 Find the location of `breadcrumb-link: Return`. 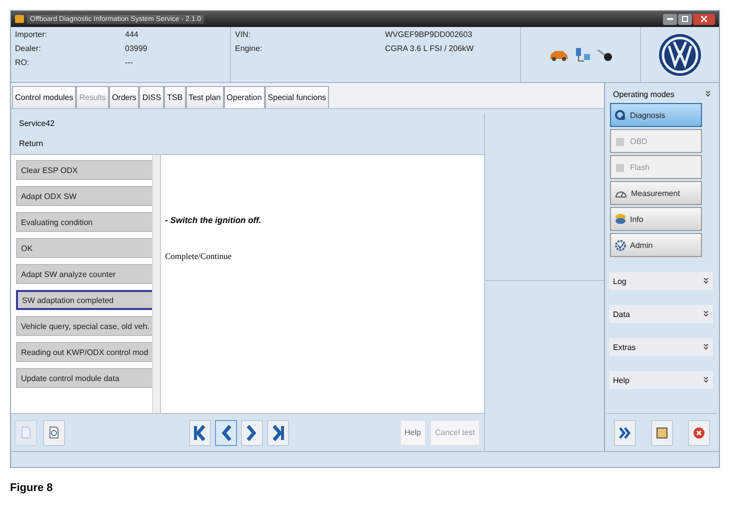

breadcrumb-link: Return is located at coordinates (247, 143).